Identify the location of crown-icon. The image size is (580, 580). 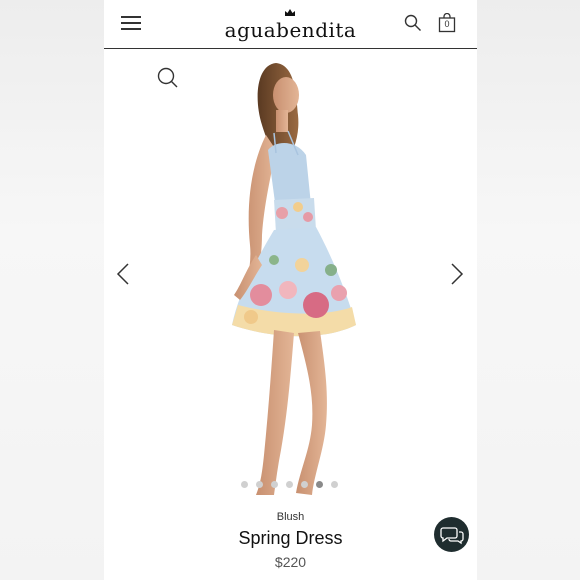
(290, 12).